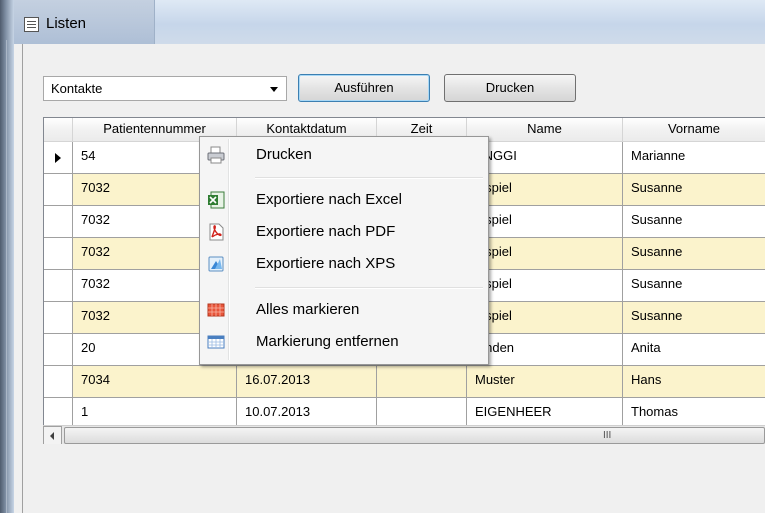  What do you see at coordinates (216, 264) in the screenshot?
I see `xps-icon` at bounding box center [216, 264].